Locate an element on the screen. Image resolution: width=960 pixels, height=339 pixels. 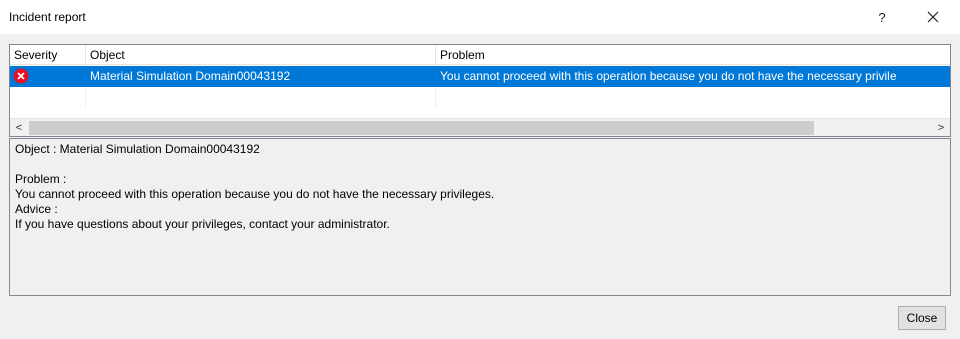
scroll-right-arrow: > is located at coordinates (941, 127).